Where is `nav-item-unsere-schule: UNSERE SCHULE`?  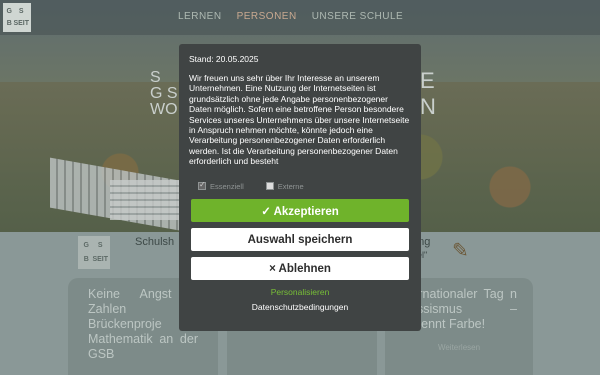 nav-item-unsere-schule: UNSERE SCHULE is located at coordinates (358, 16).